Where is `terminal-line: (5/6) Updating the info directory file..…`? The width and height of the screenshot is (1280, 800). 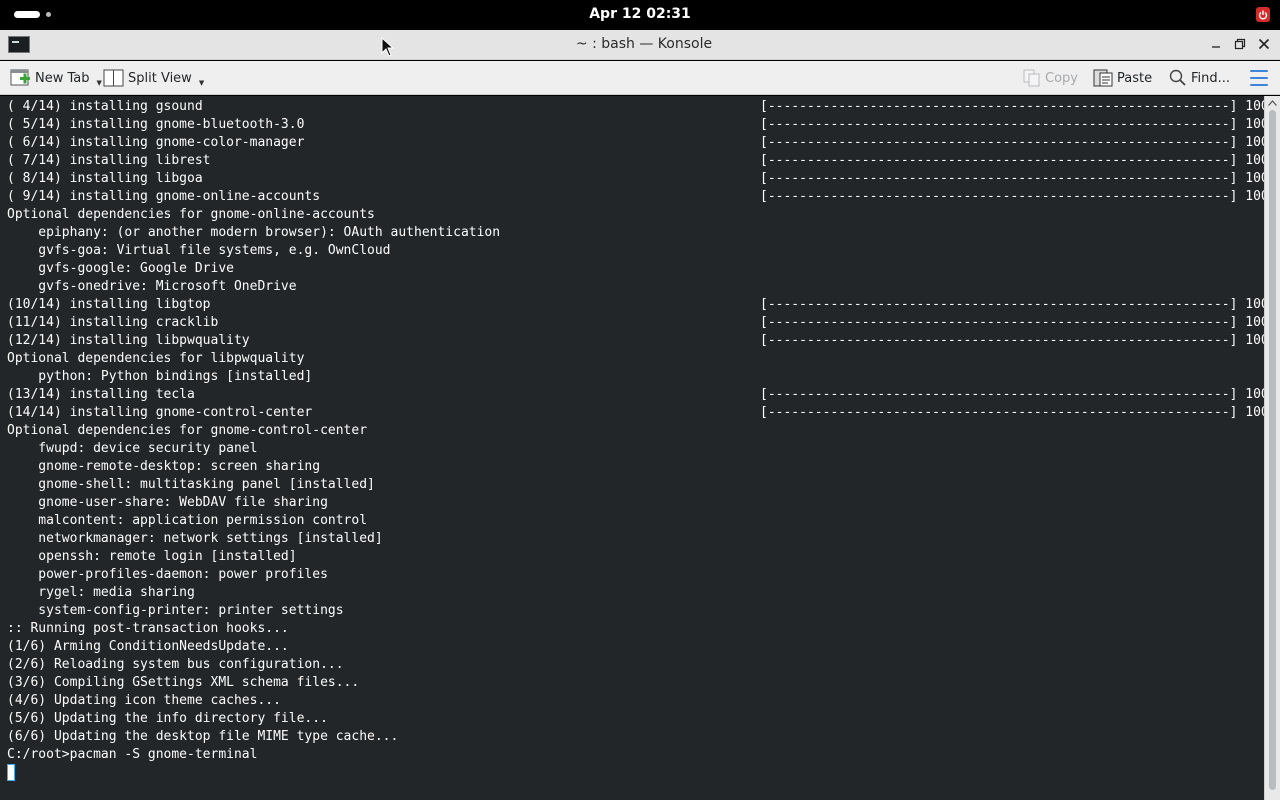 terminal-line: (5/6) Updating the info directory file..… is located at coordinates (167, 719).